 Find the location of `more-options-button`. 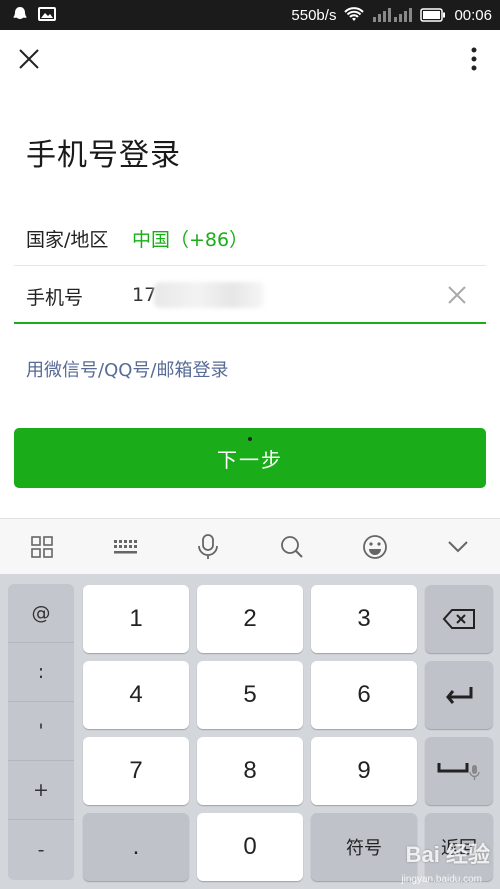

more-options-button is located at coordinates (474, 59).